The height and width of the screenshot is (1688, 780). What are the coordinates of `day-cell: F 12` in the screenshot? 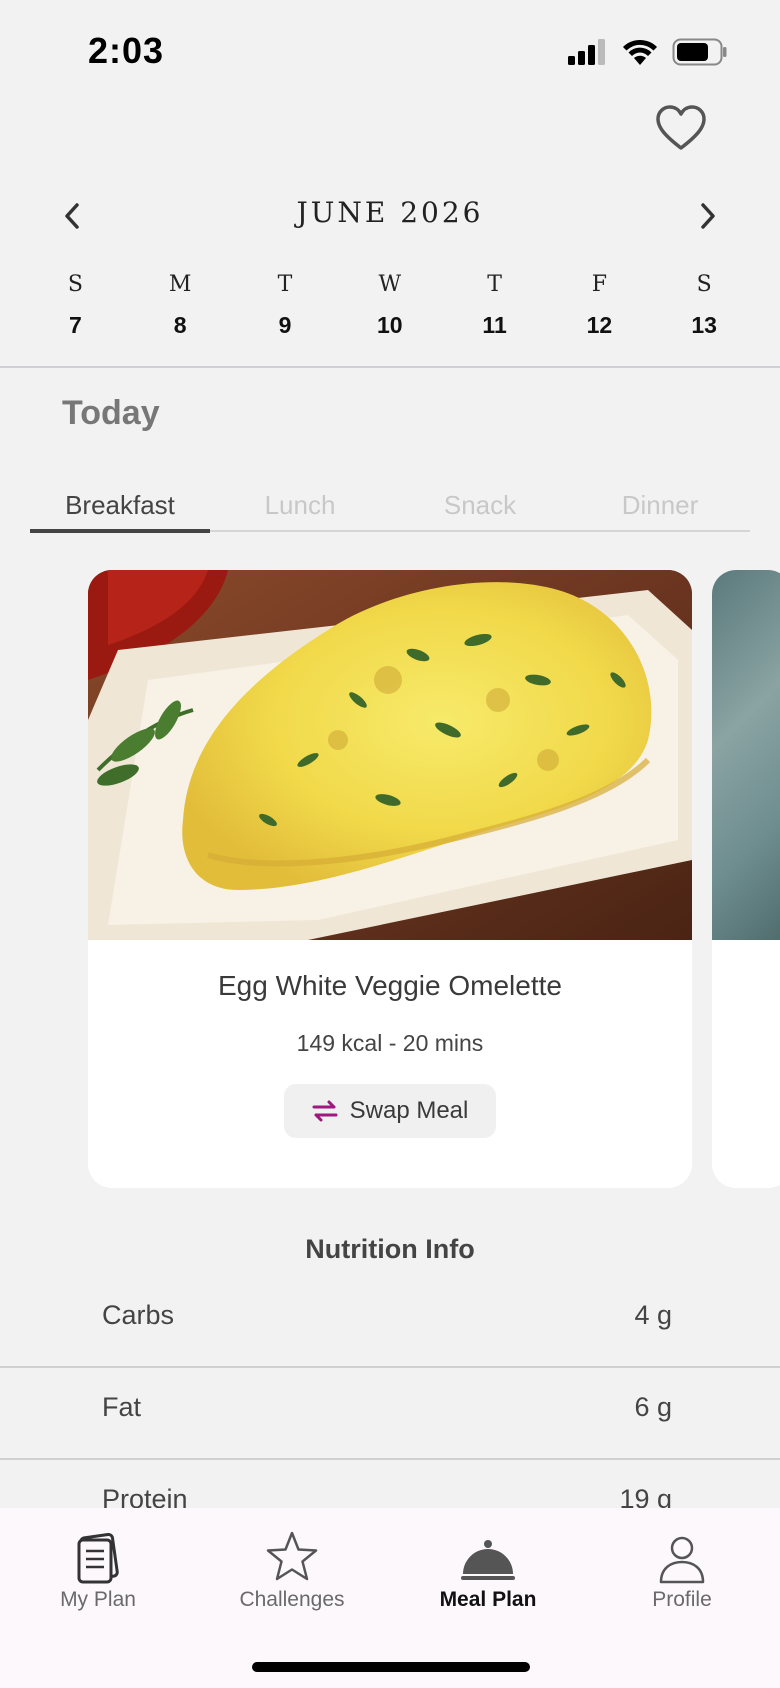 It's located at (599, 305).